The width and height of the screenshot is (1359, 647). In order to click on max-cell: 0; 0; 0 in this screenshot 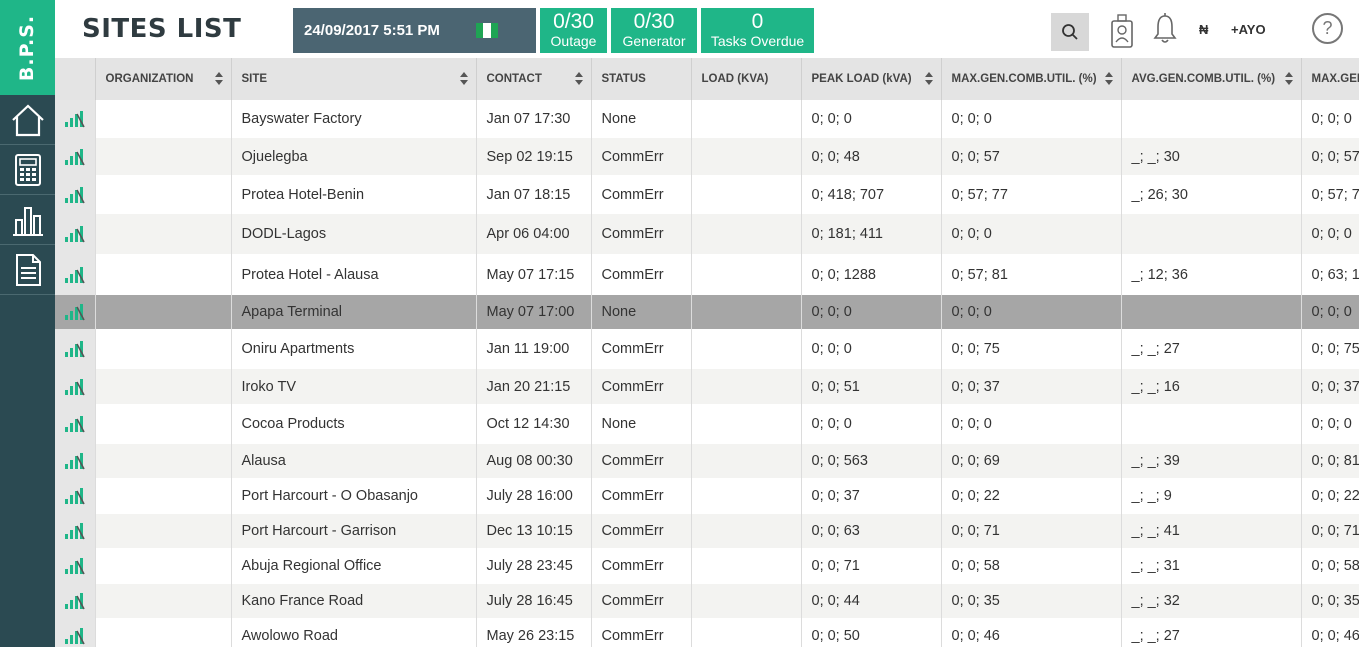, I will do `click(1031, 424)`.